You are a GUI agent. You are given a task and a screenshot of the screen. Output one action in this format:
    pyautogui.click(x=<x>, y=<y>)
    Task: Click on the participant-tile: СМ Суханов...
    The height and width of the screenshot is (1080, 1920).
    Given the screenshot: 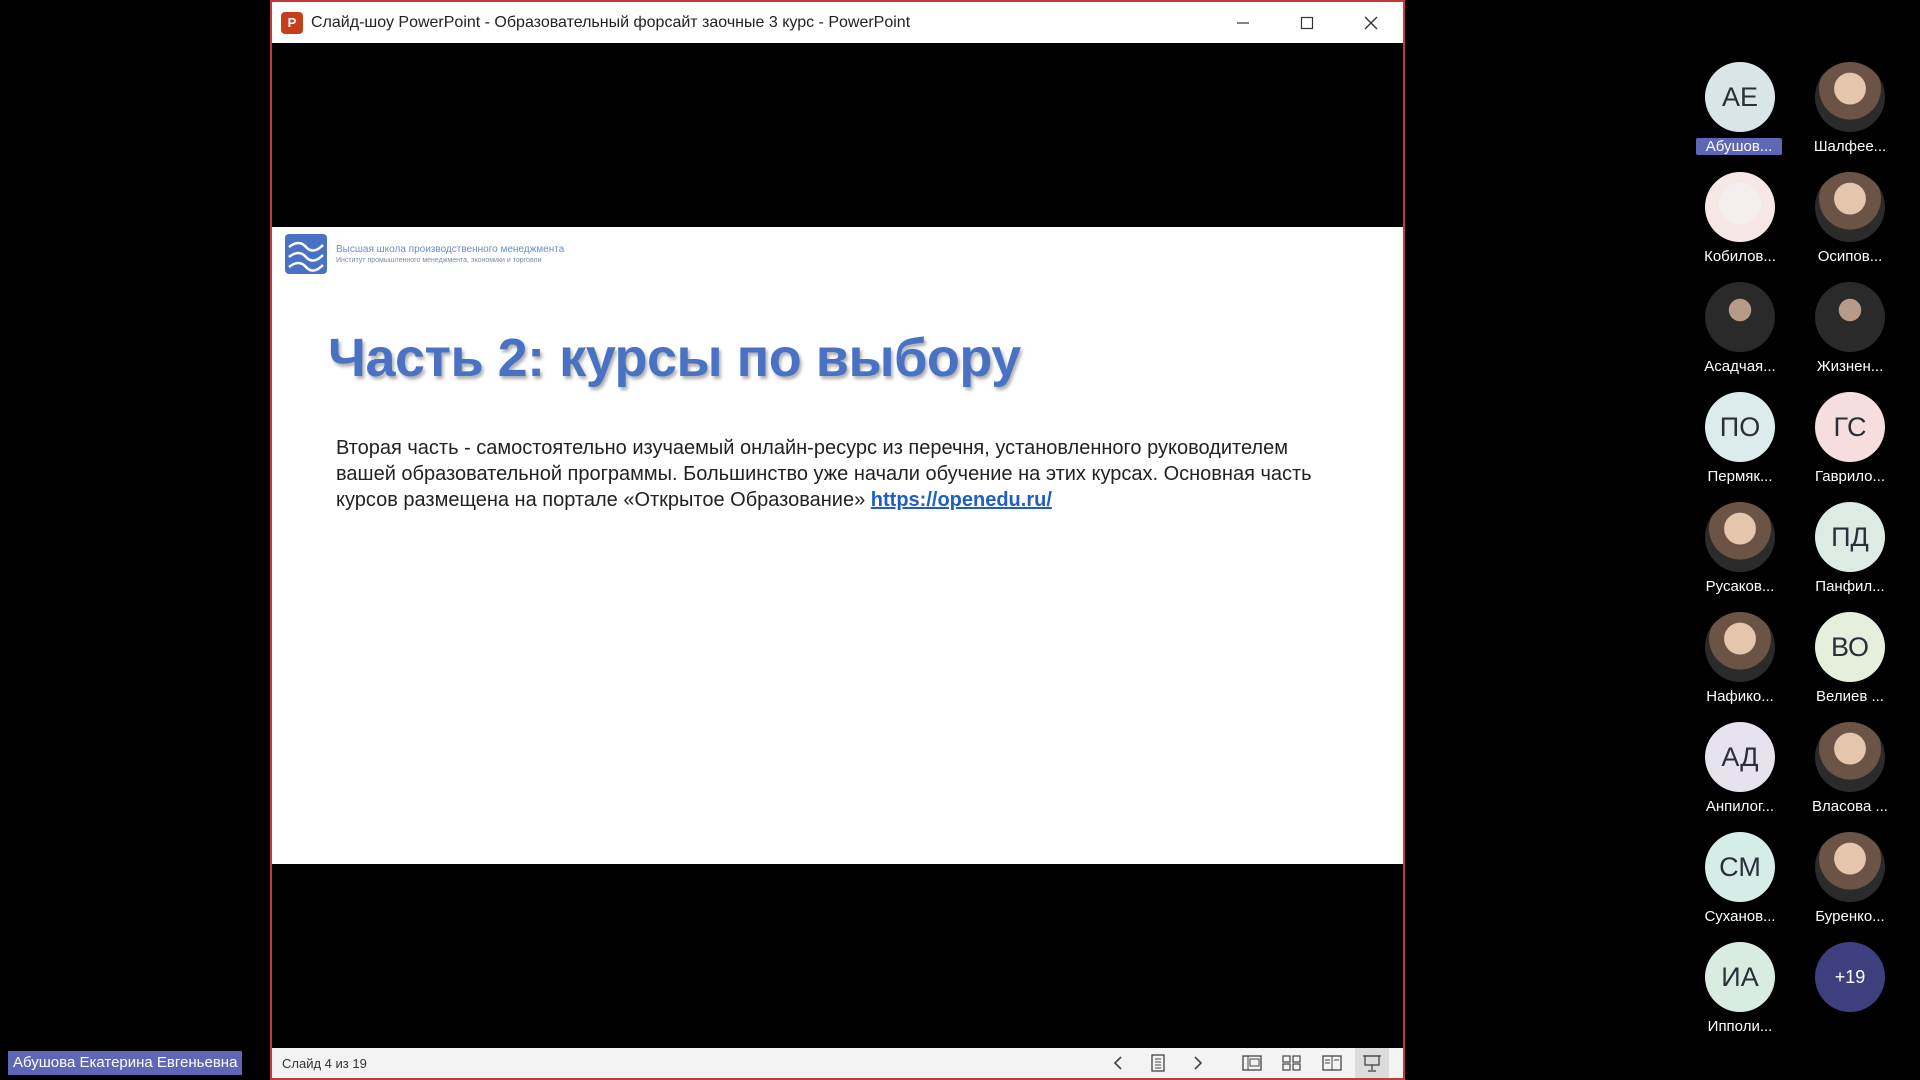 What is the action you would take?
    pyautogui.click(x=1740, y=882)
    